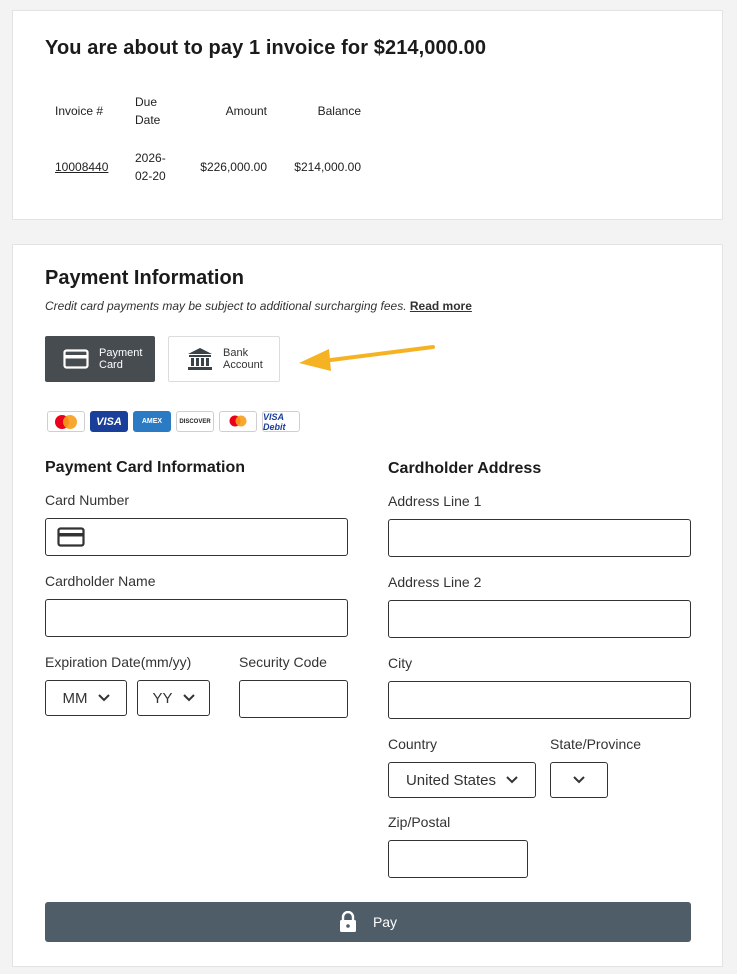 The height and width of the screenshot is (974, 737). What do you see at coordinates (435, 582) in the screenshot?
I see `address-line2-label: Address Line 2` at bounding box center [435, 582].